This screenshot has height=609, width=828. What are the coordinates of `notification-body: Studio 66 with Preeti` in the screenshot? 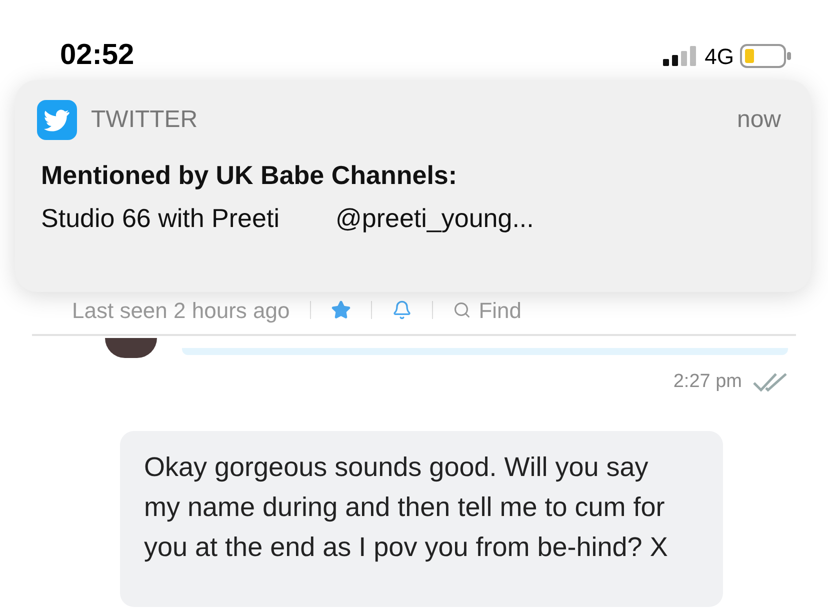 It's located at (160, 218).